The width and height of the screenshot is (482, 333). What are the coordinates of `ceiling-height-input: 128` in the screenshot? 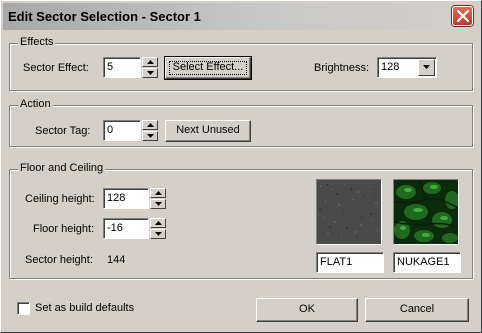 It's located at (126, 198).